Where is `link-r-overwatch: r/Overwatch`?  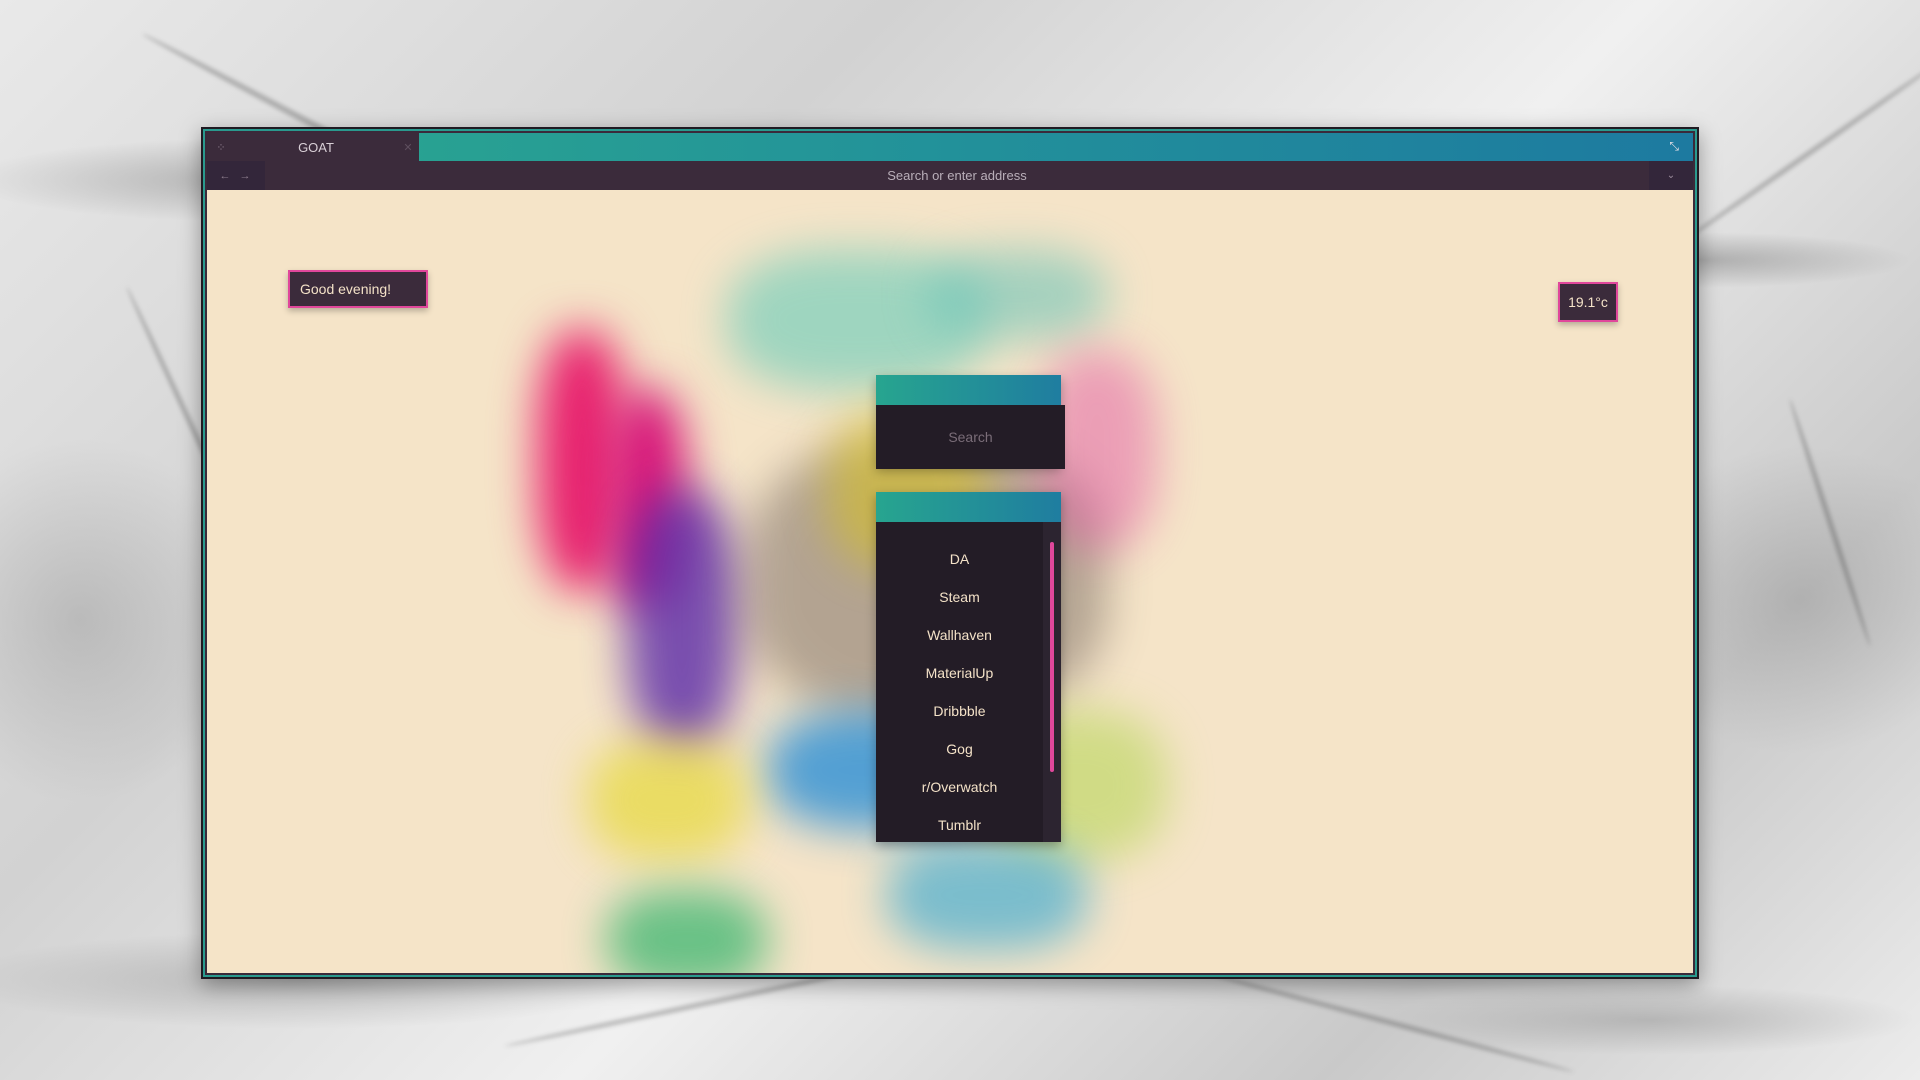 link-r-overwatch: r/Overwatch is located at coordinates (959, 787).